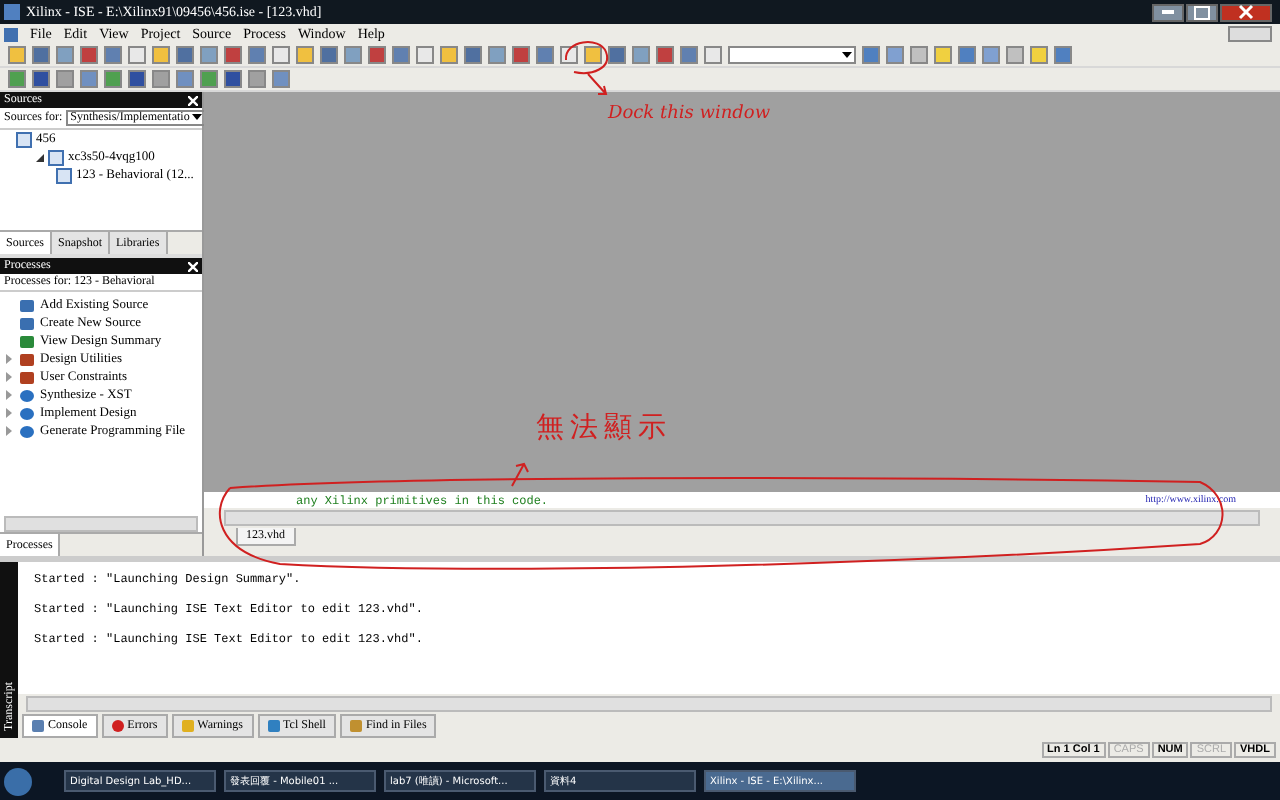 This screenshot has width=1280, height=800. What do you see at coordinates (792, 55) in the screenshot?
I see `search-combo` at bounding box center [792, 55].